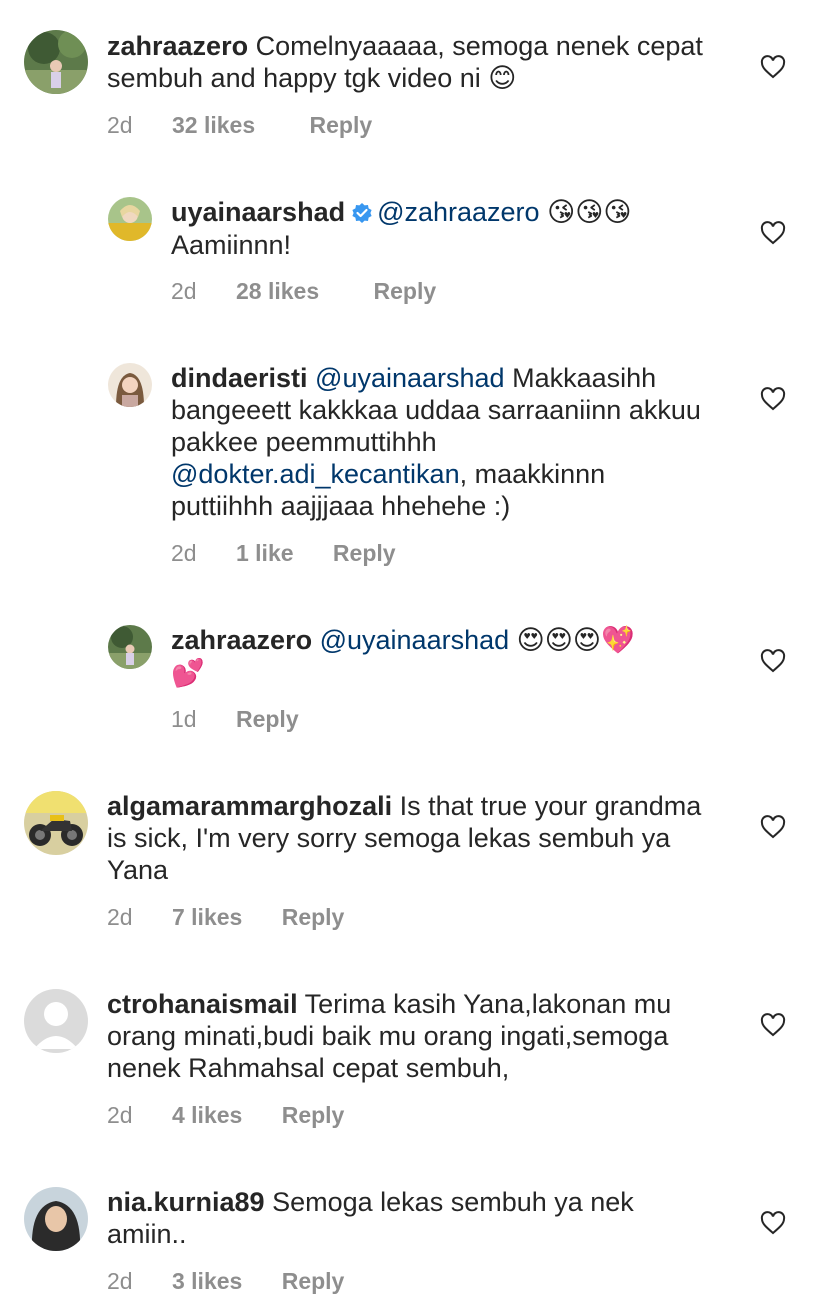  I want to click on comment-meta: 2d 3 likes Reply, so click(225, 1281).